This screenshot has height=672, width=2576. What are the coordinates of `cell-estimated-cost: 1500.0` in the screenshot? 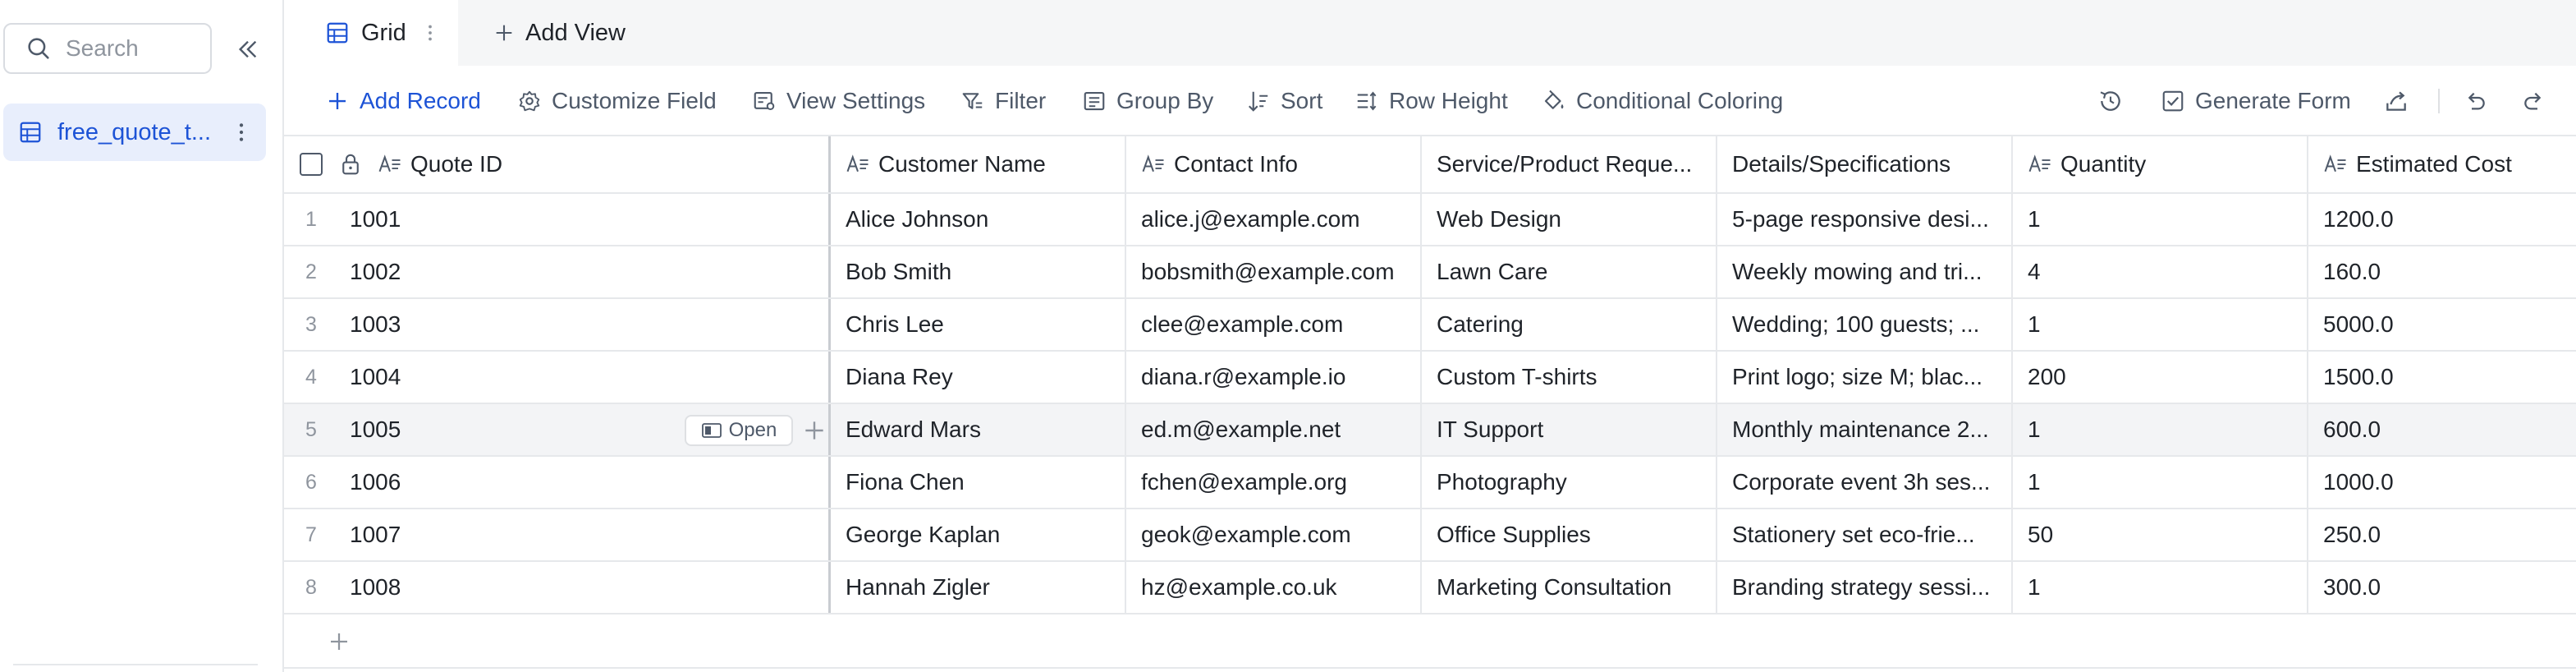 It's located at (2442, 377).